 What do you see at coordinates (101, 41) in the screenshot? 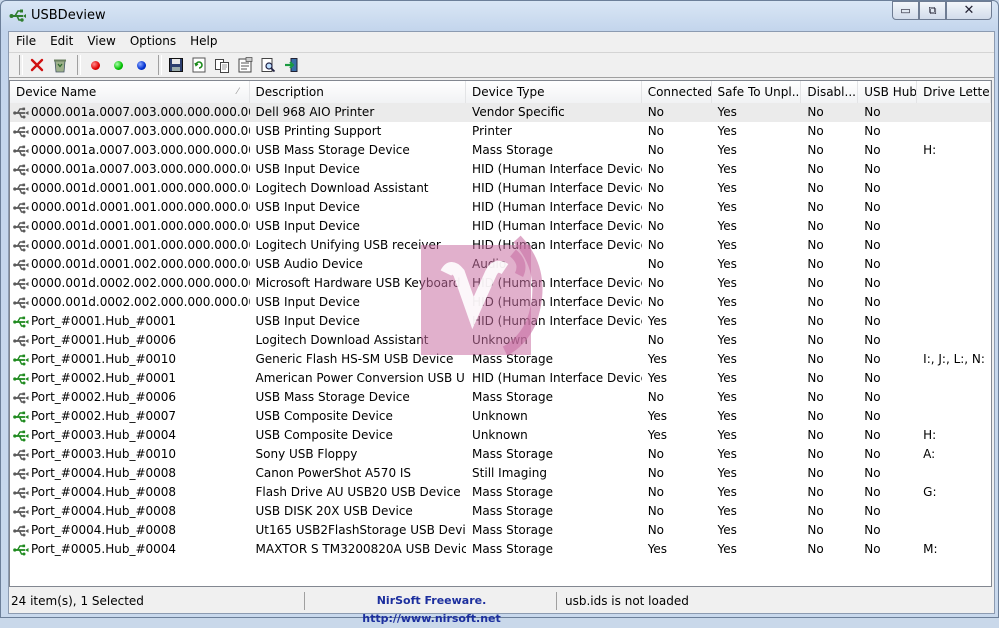
I see `menu-view: View` at bounding box center [101, 41].